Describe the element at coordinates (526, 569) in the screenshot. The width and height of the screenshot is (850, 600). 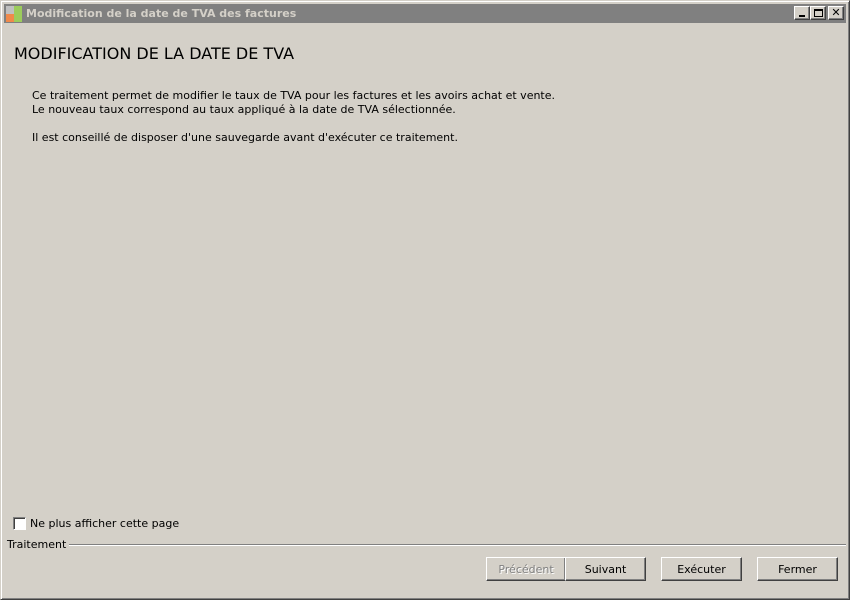
I see `previous-button: Précédent` at that location.